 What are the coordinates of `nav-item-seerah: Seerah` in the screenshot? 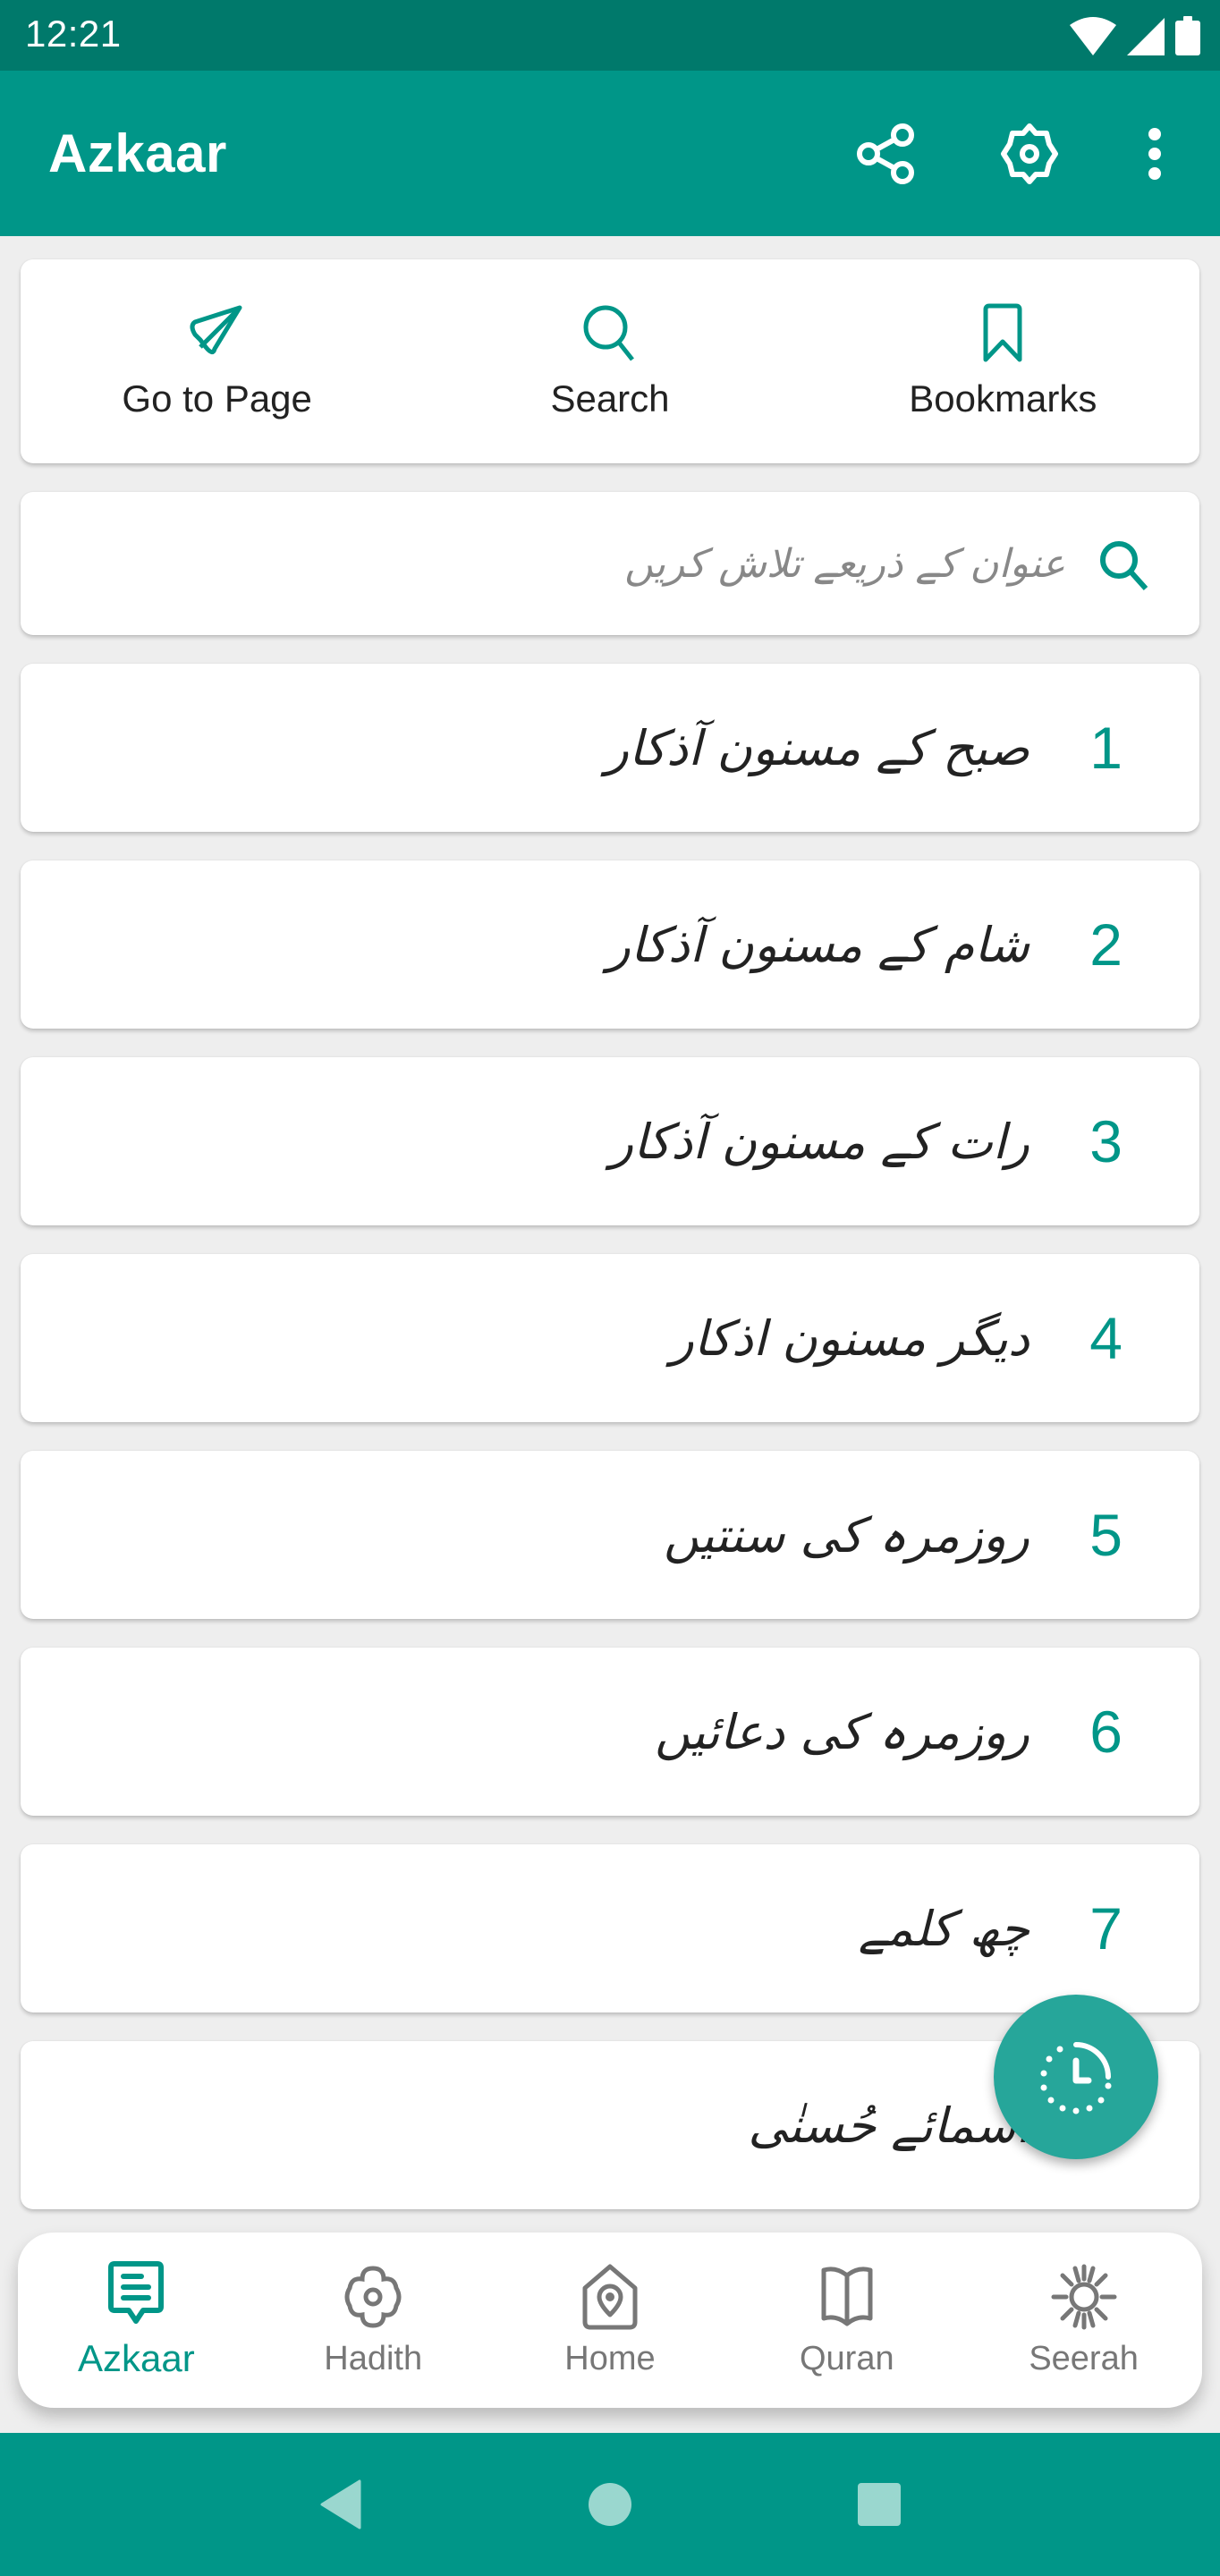 It's located at (1083, 2320).